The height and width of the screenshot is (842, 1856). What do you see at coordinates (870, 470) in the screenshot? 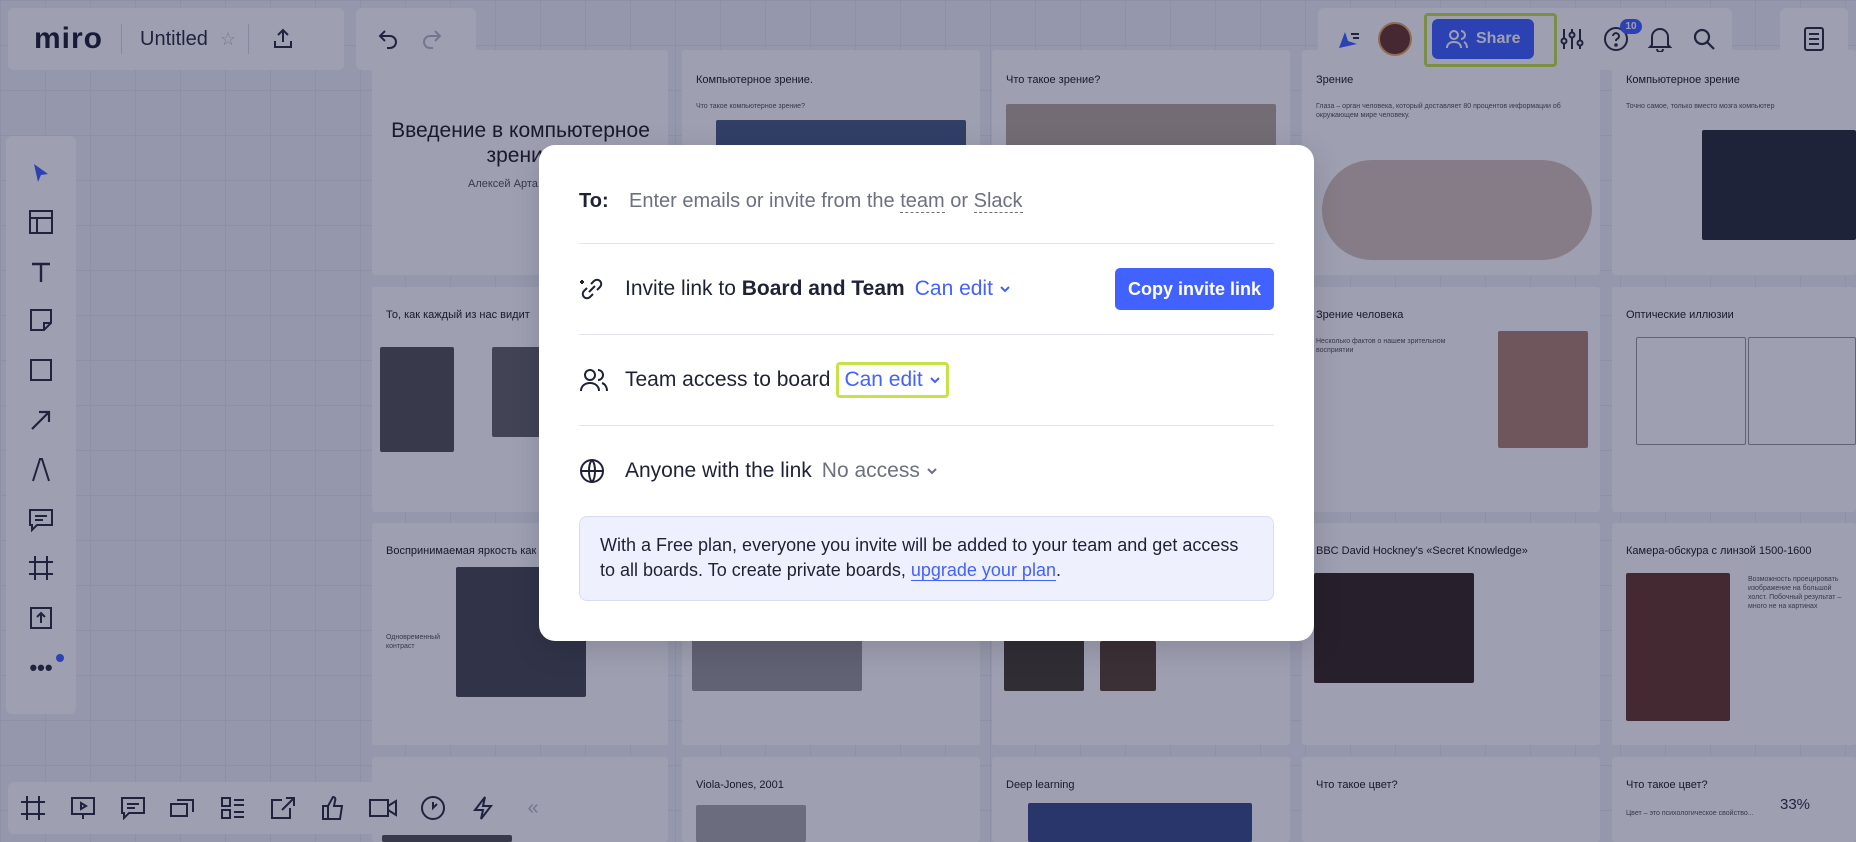
I see `anyone-permission-value: No access` at bounding box center [870, 470].